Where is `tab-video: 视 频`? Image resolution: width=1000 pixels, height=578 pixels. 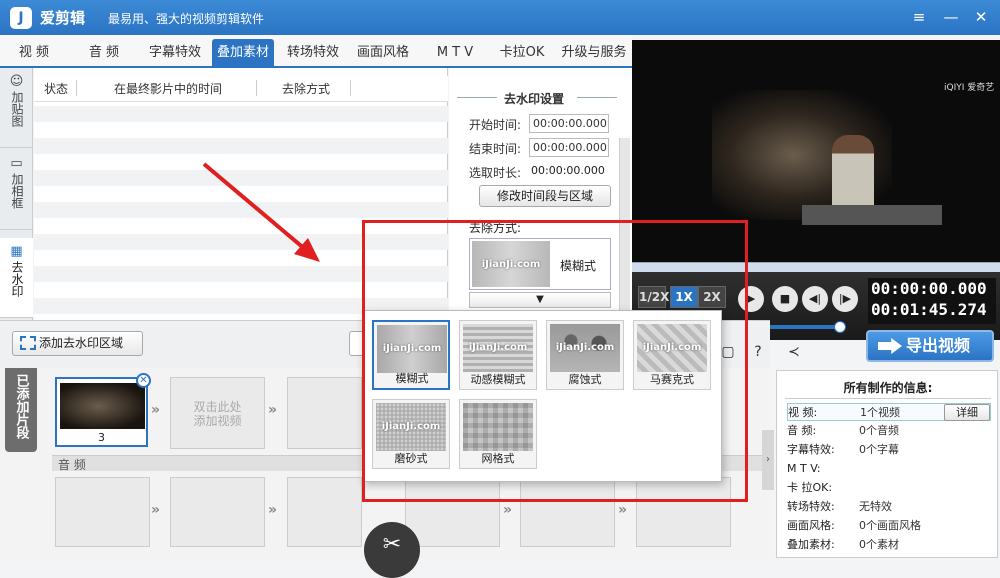
tab-video: 视 频 is located at coordinates (34, 52).